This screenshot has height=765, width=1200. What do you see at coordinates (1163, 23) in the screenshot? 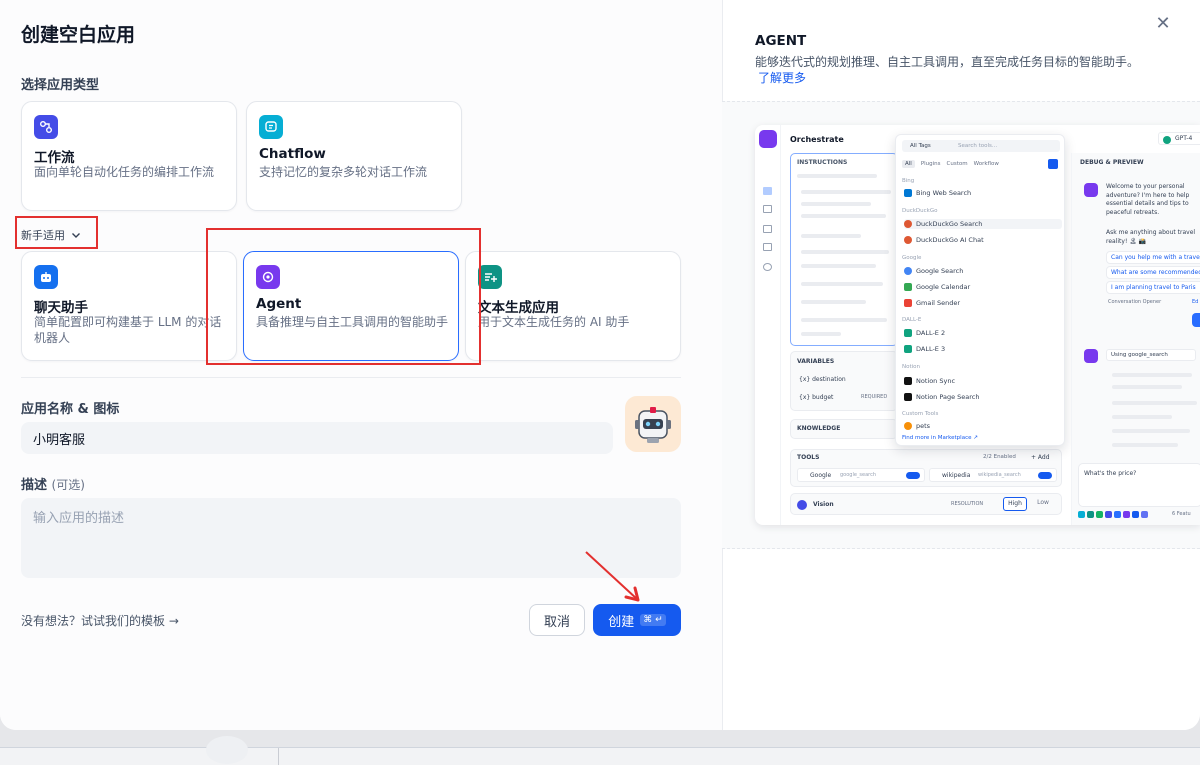
I see `close-icon: ✕` at bounding box center [1163, 23].